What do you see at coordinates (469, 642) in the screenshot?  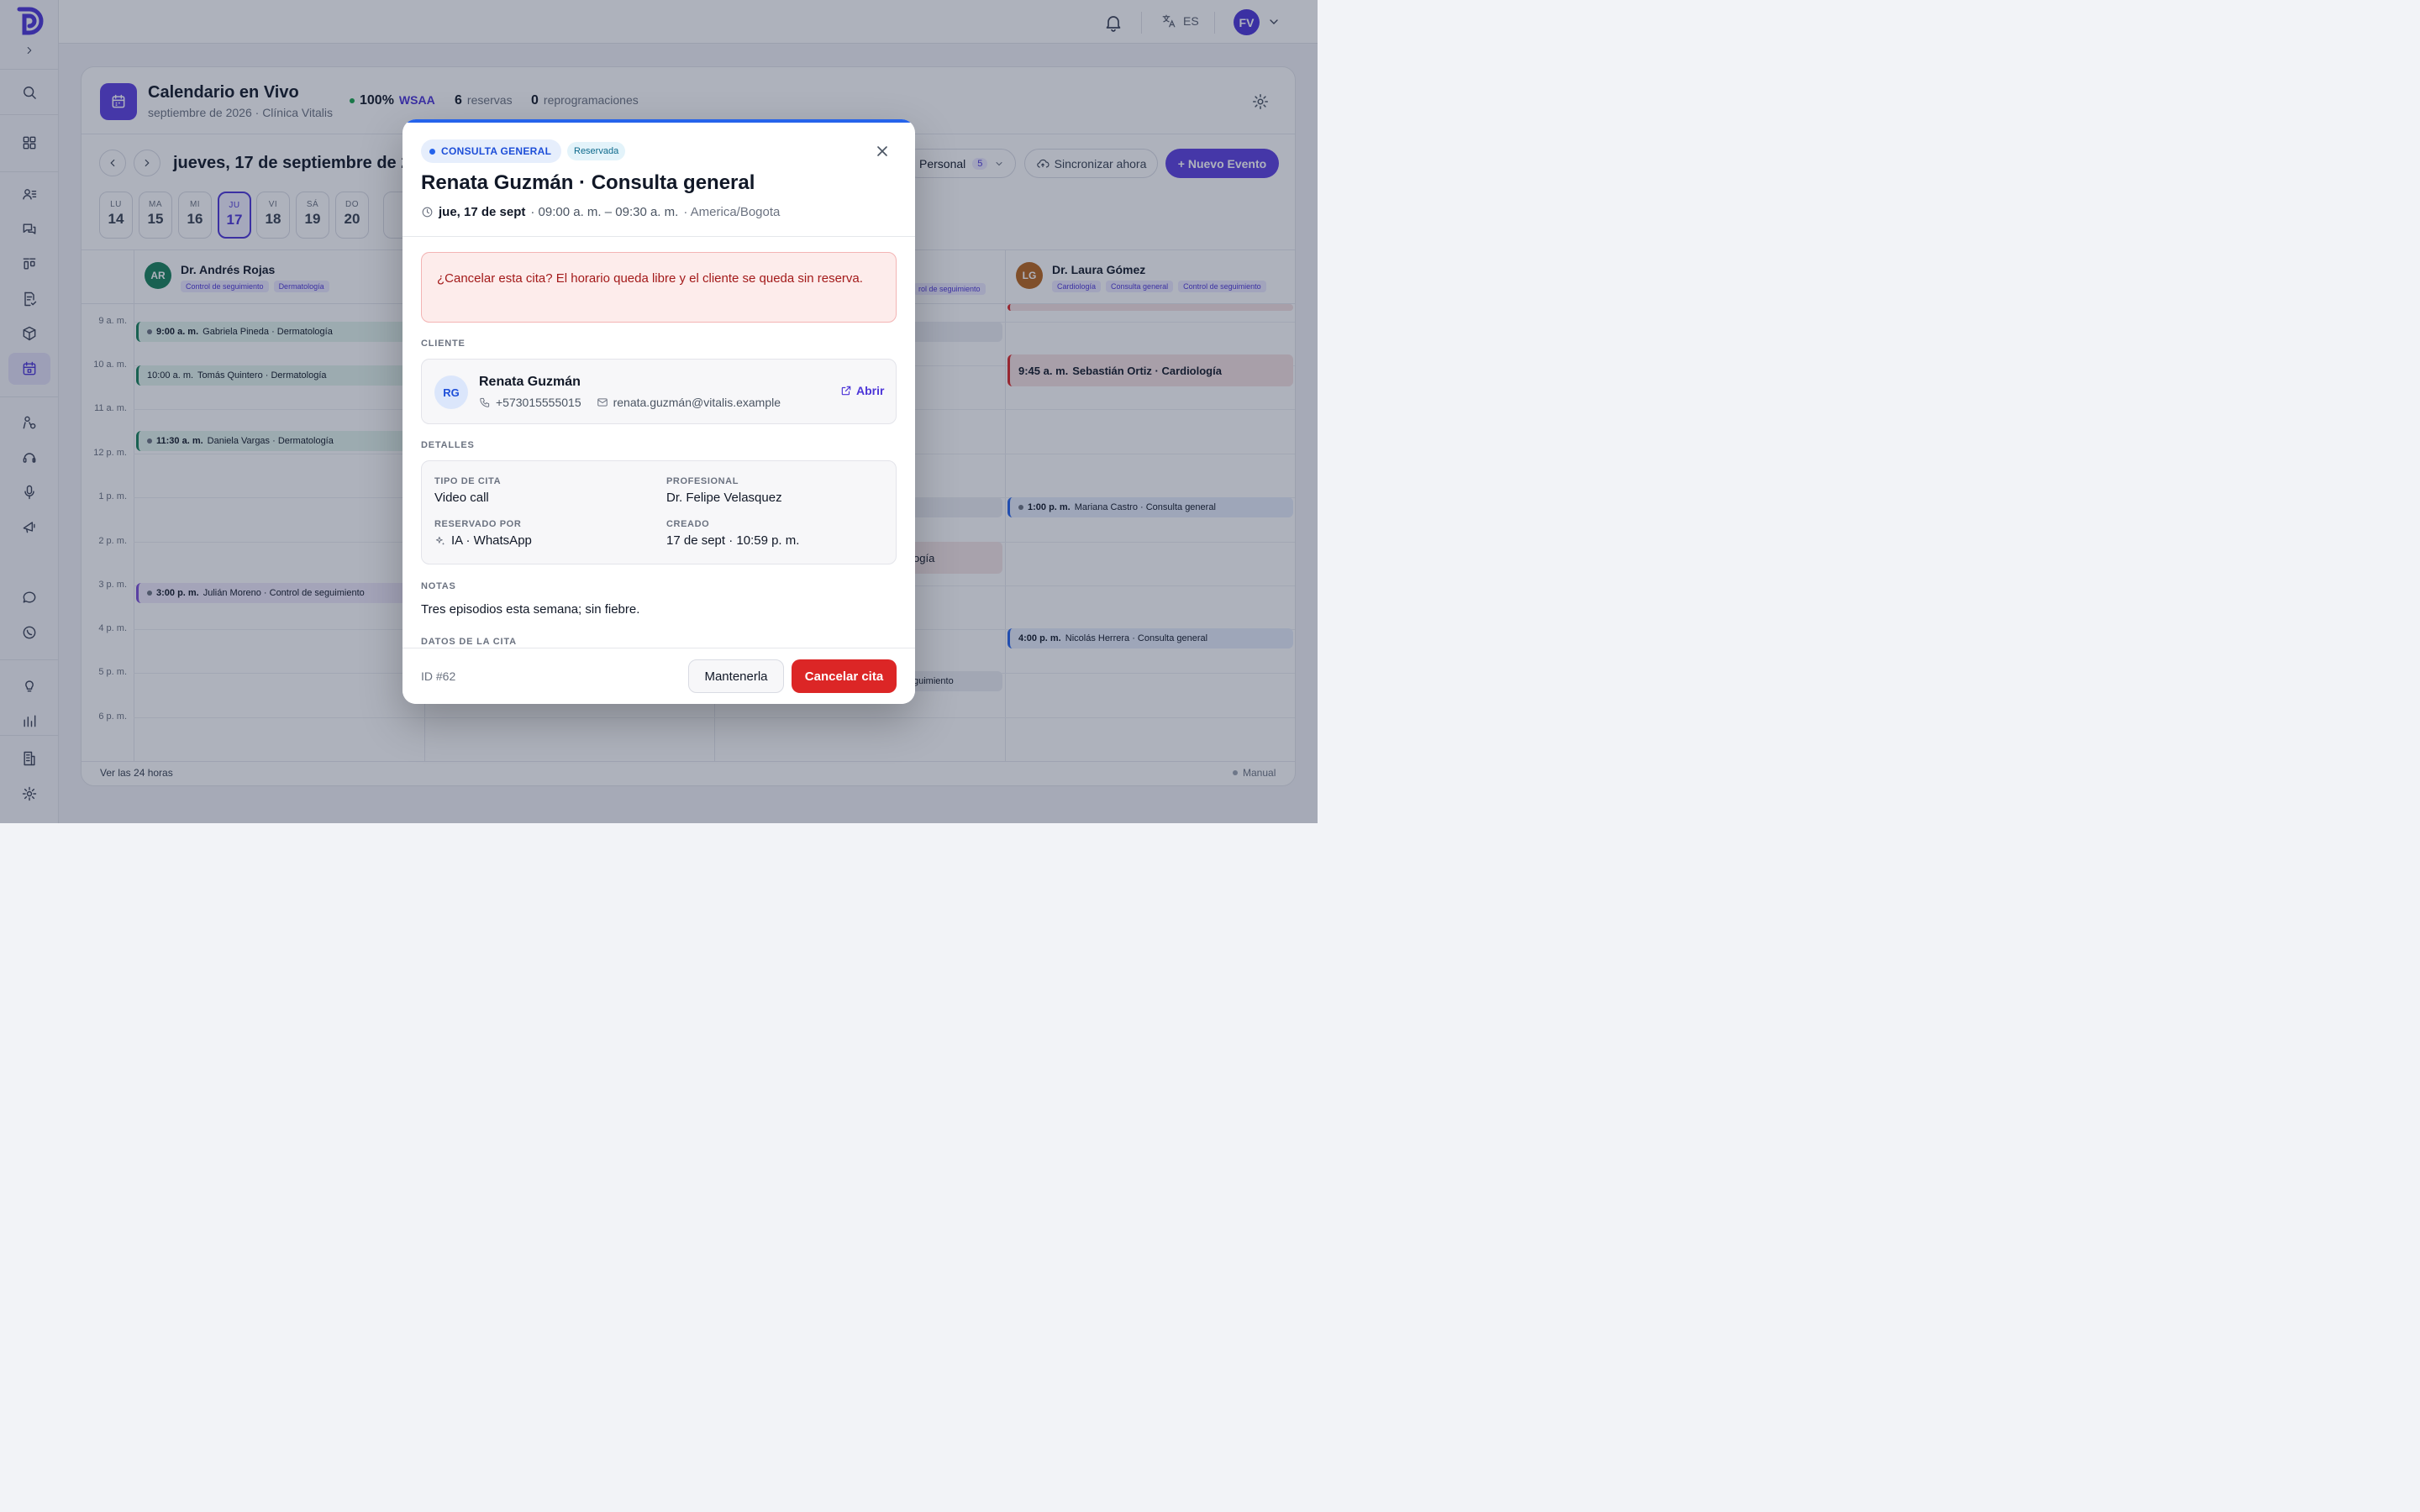 I see `appointment-data-section-label: DATOS DE LA CITA` at bounding box center [469, 642].